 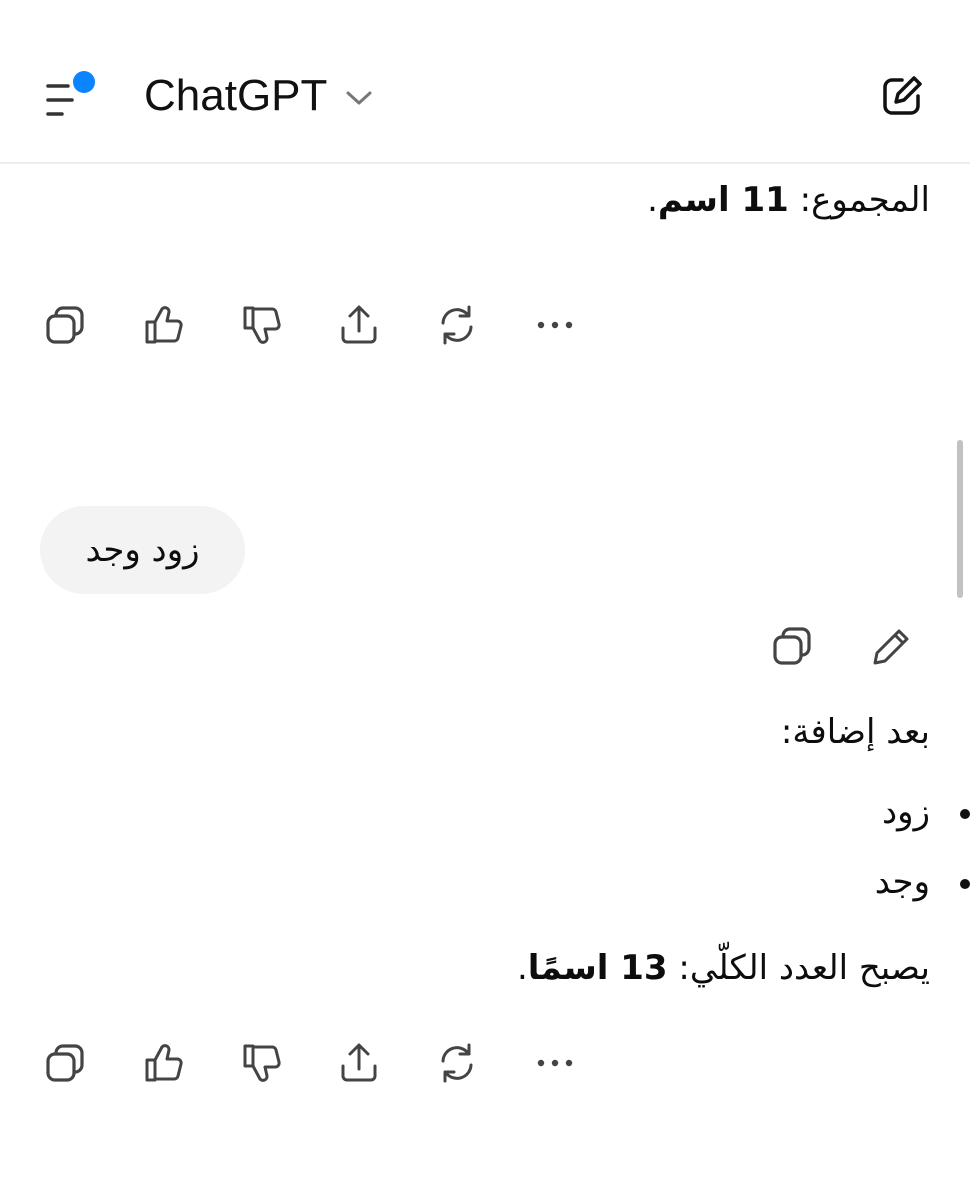 I want to click on new-total-text: يصبح العدد الكلّي: 13 اسمًا., so click(x=723, y=968).